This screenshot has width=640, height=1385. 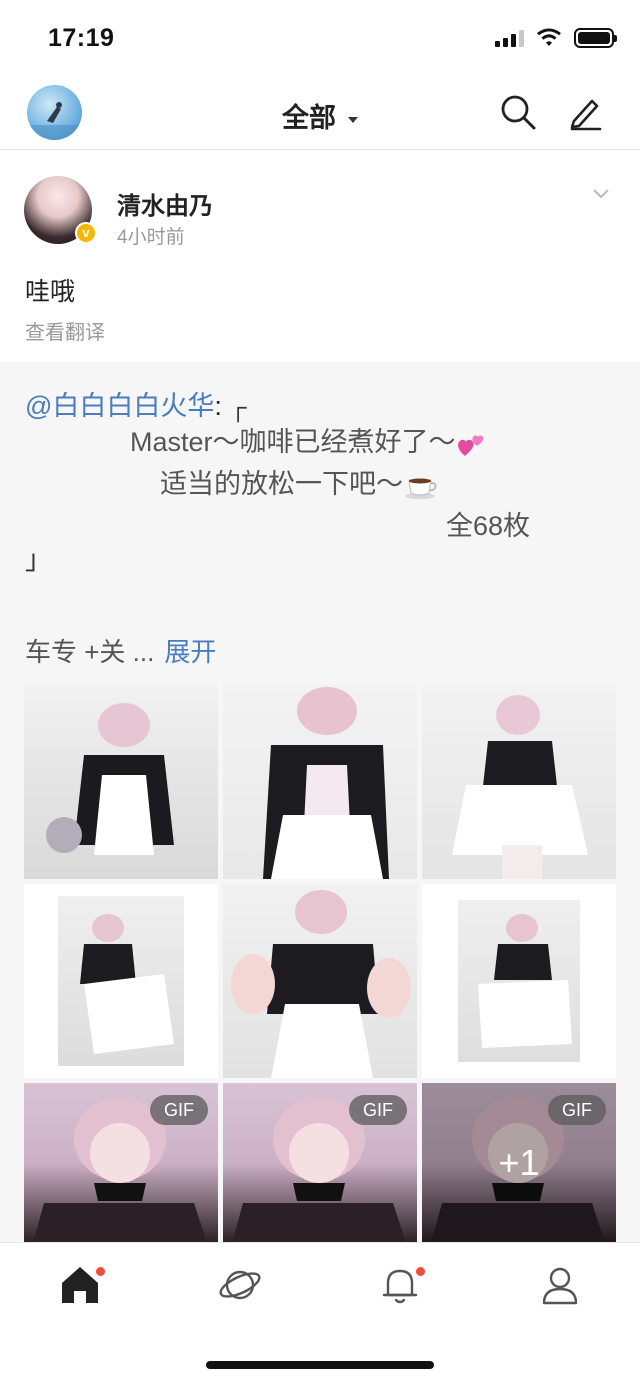 I want to click on home-notification-dot, so click(x=100, y=1271).